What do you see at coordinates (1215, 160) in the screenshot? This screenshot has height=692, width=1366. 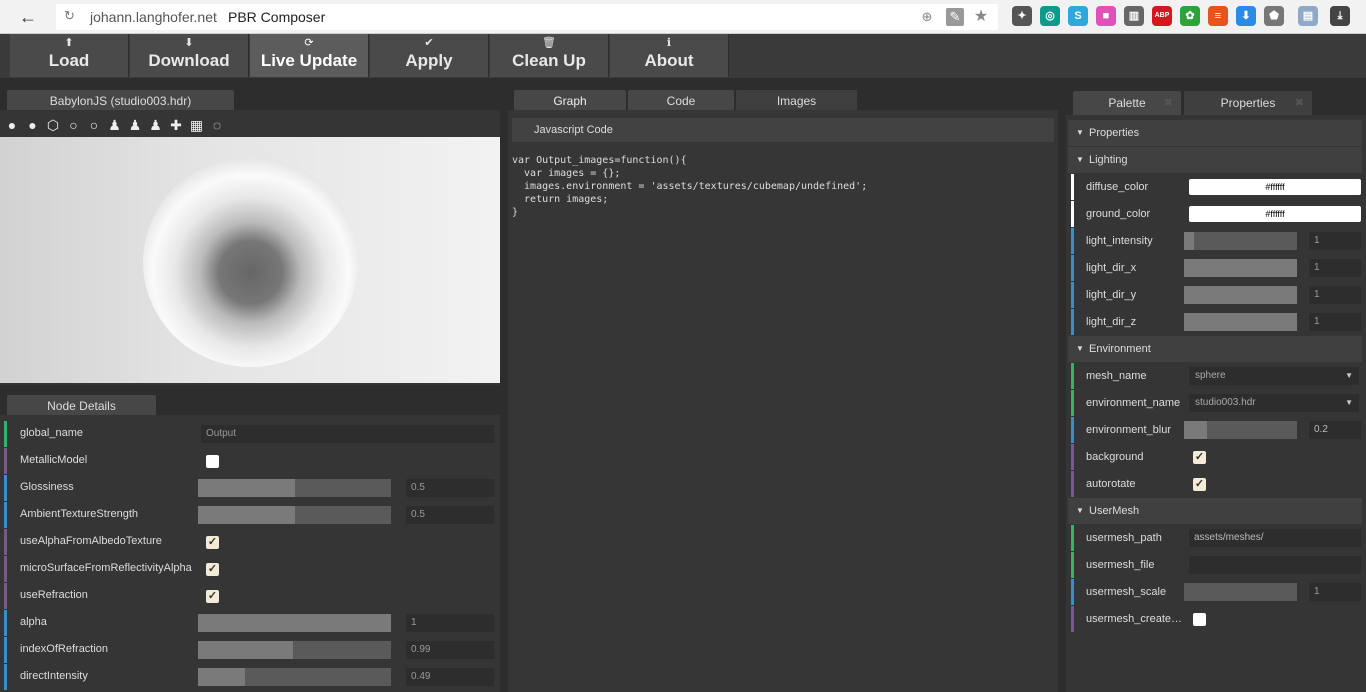 I see `section-lighting: ▼ Lighting` at bounding box center [1215, 160].